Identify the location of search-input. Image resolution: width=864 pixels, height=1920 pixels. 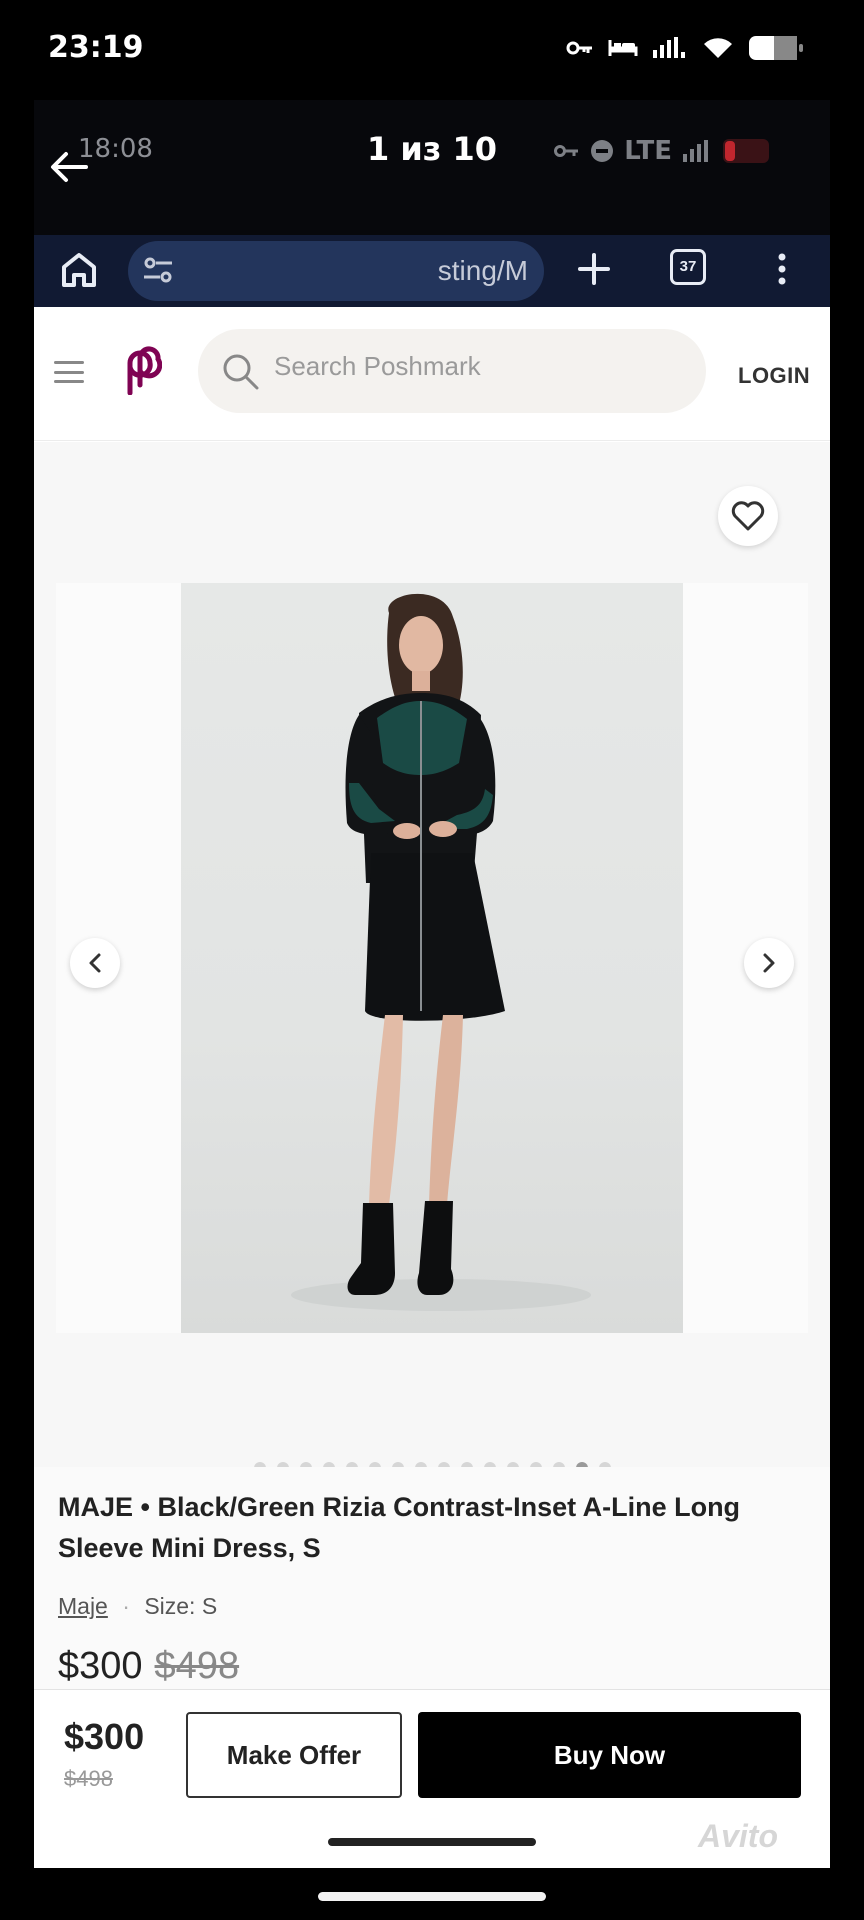
(474, 366).